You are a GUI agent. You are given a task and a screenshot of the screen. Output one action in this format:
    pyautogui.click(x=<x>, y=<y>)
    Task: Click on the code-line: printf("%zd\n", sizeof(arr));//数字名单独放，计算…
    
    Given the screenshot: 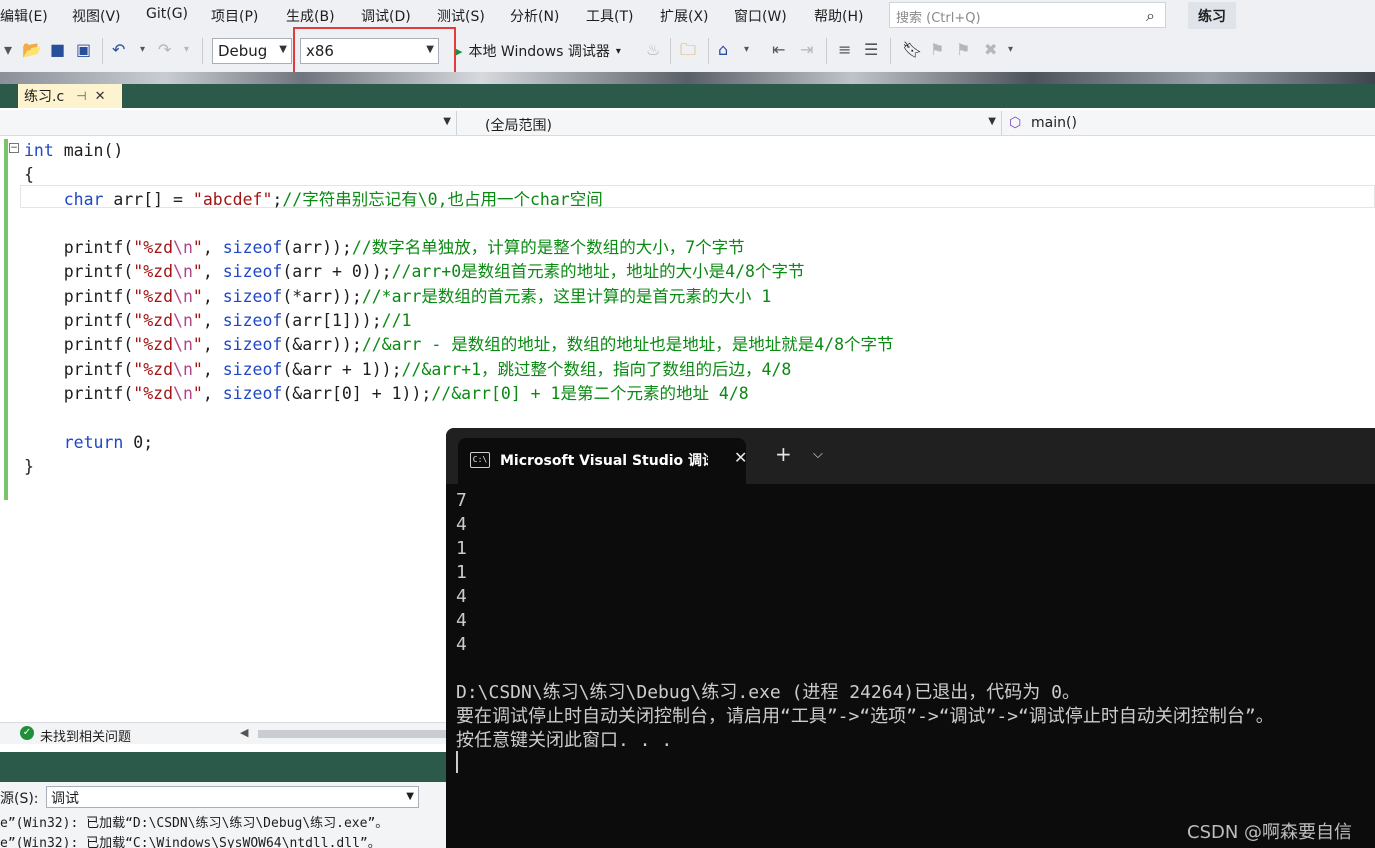 What is the action you would take?
    pyautogui.click(x=384, y=248)
    